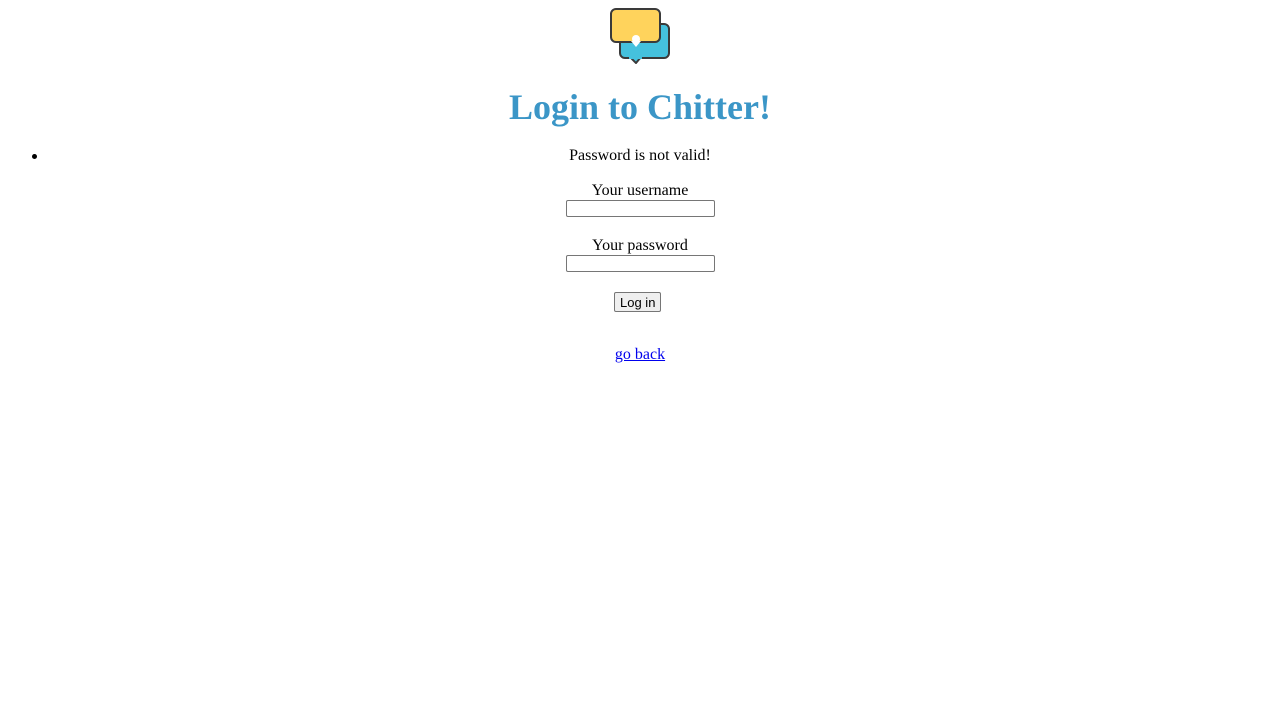 This screenshot has width=1280, height=720. I want to click on error-list: Password is not valid!, so click(640, 156).